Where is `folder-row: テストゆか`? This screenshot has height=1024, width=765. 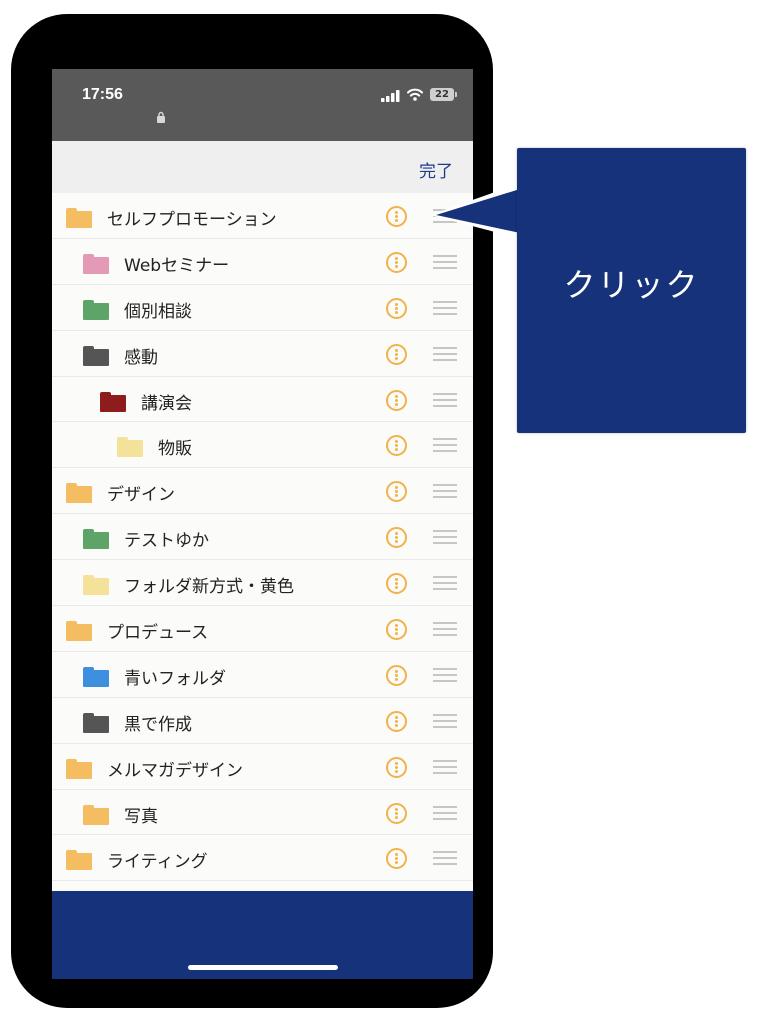
folder-row: テストゆか is located at coordinates (262, 537).